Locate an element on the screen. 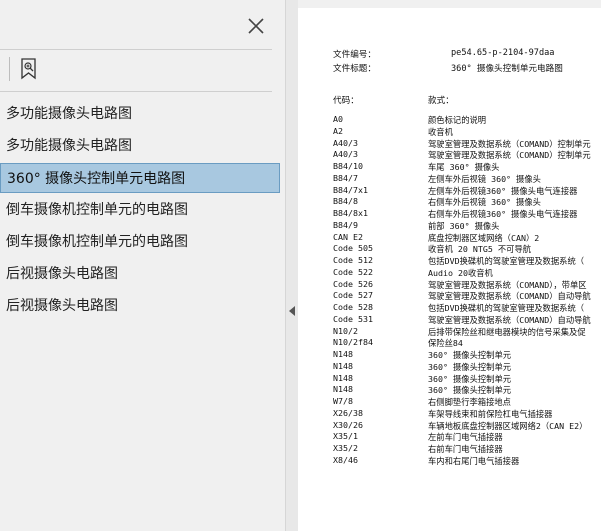 The height and width of the screenshot is (531, 601). legend-description: 颜色标记的说明 is located at coordinates (457, 120).